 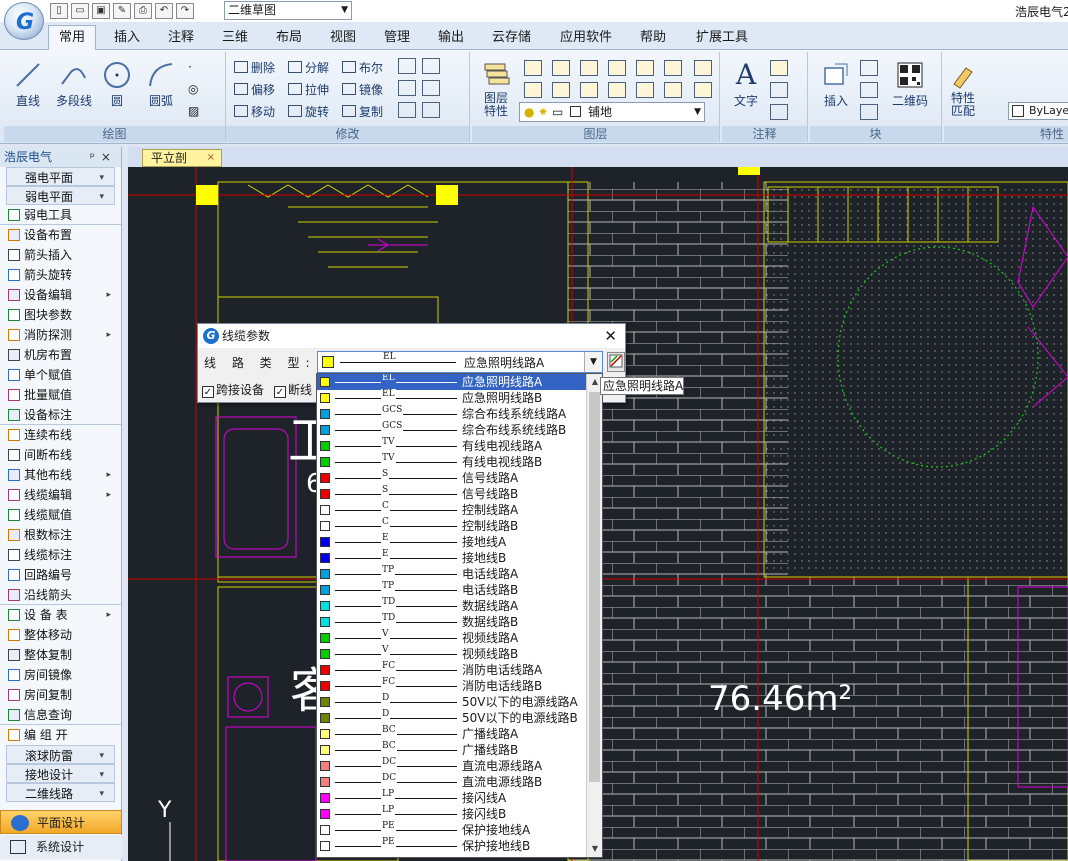 What do you see at coordinates (511, 38) in the screenshot?
I see `tab-cloud: 云存储` at bounding box center [511, 38].